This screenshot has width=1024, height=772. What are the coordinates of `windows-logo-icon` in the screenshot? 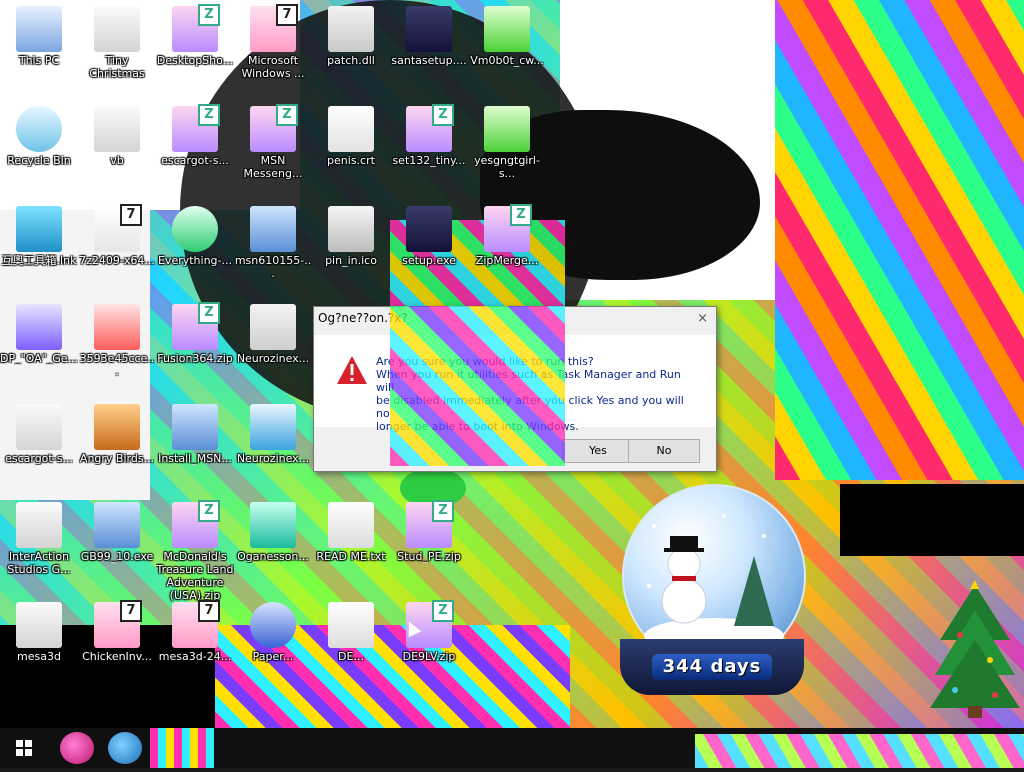 It's located at (24, 748).